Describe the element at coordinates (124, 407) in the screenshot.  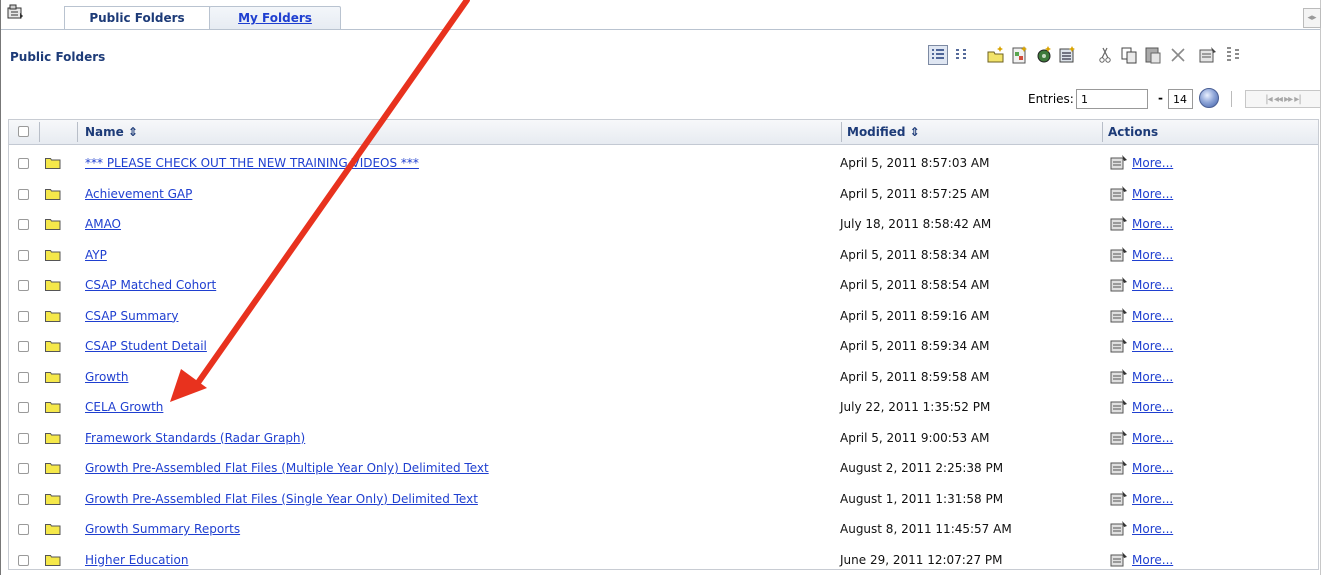
I see `folder-name-link: CELA Growth` at that location.